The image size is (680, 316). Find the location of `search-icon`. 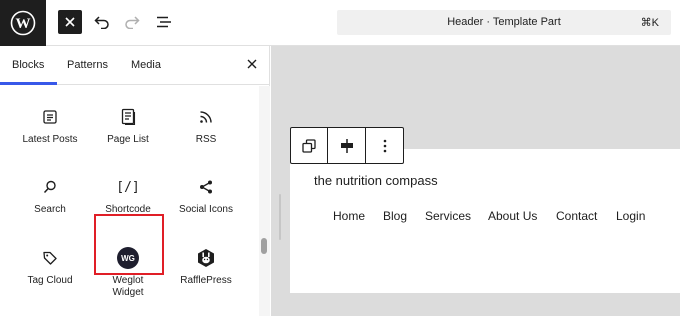

search-icon is located at coordinates (49, 187).